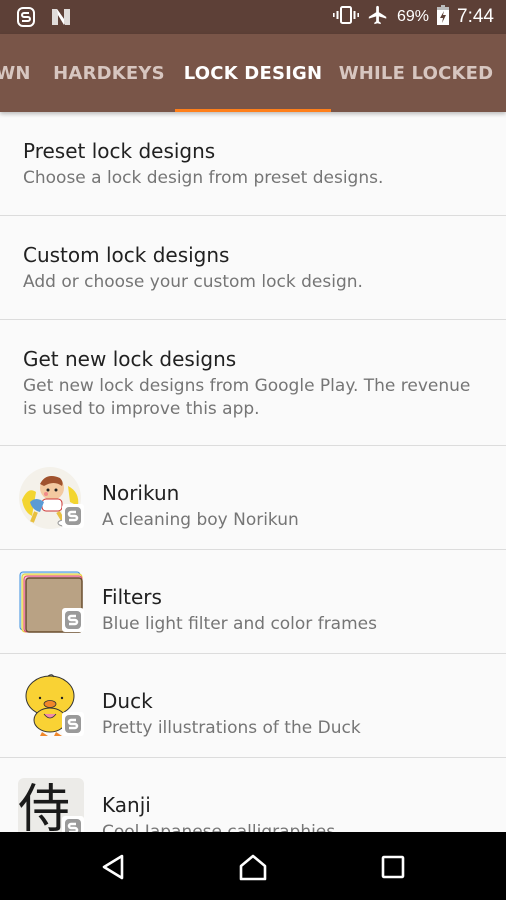 Image resolution: width=506 pixels, height=900 pixels. I want to click on home-button, so click(253, 867).